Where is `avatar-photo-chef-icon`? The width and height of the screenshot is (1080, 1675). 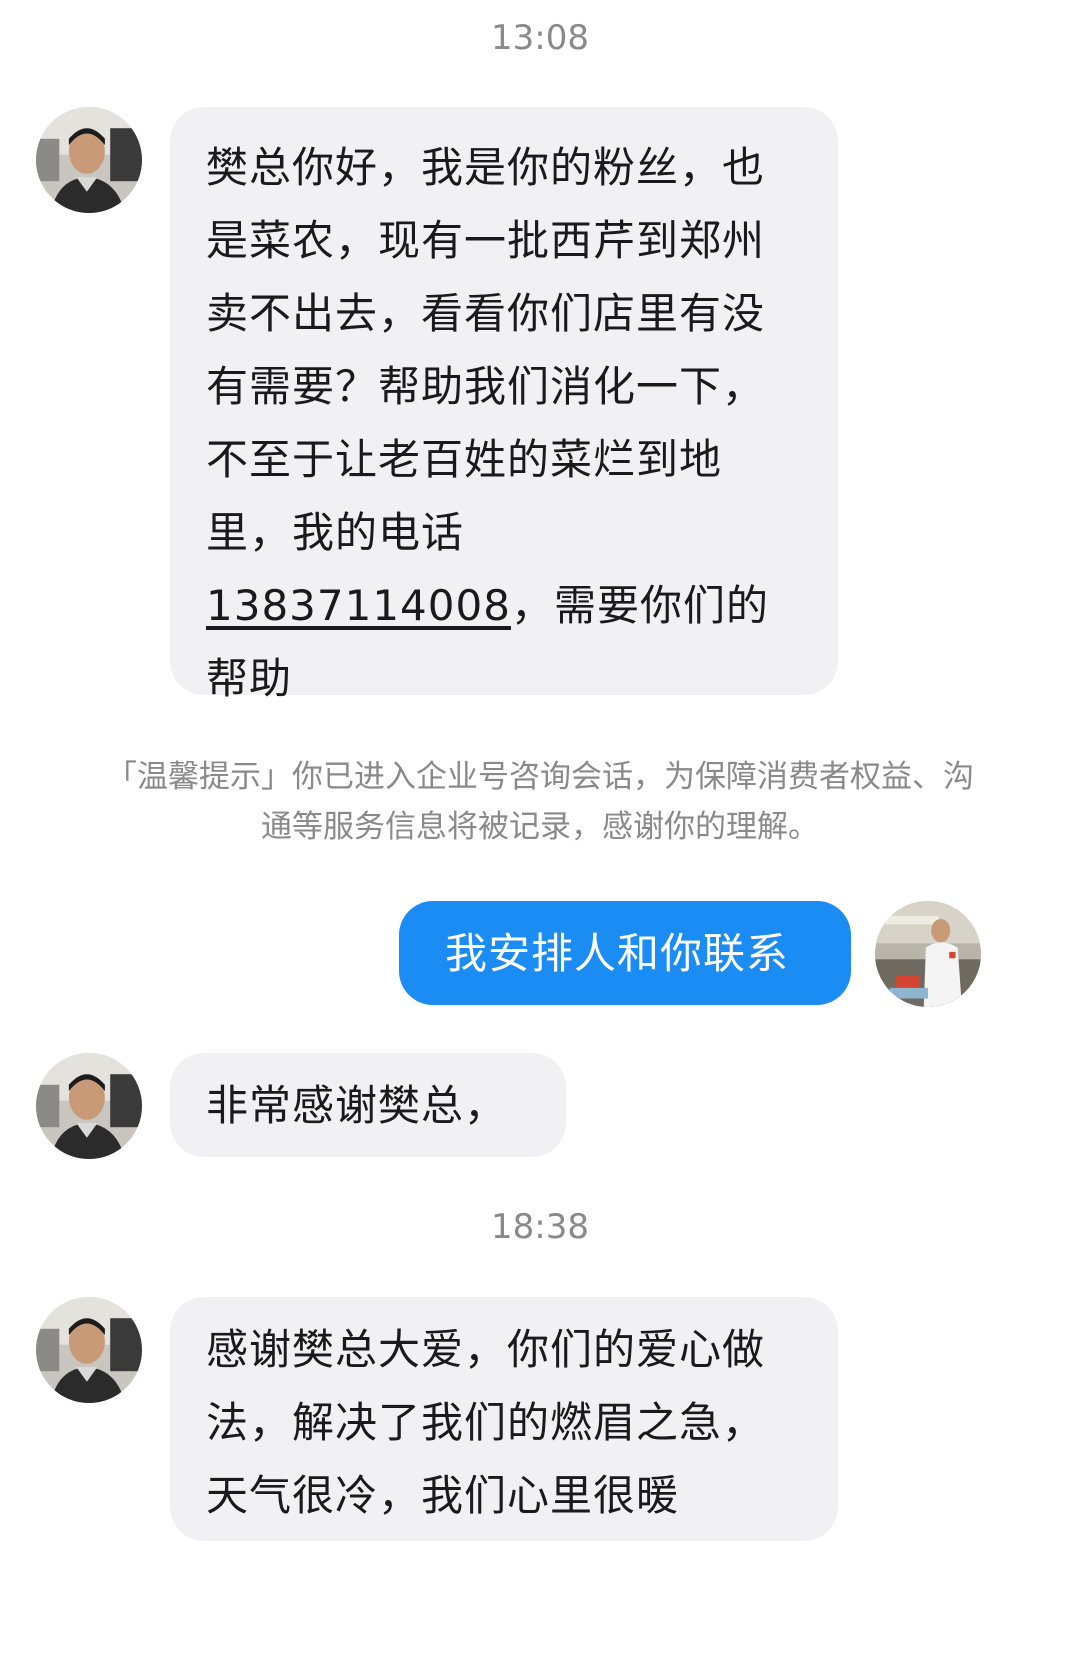 avatar-photo-chef-icon is located at coordinates (928, 954).